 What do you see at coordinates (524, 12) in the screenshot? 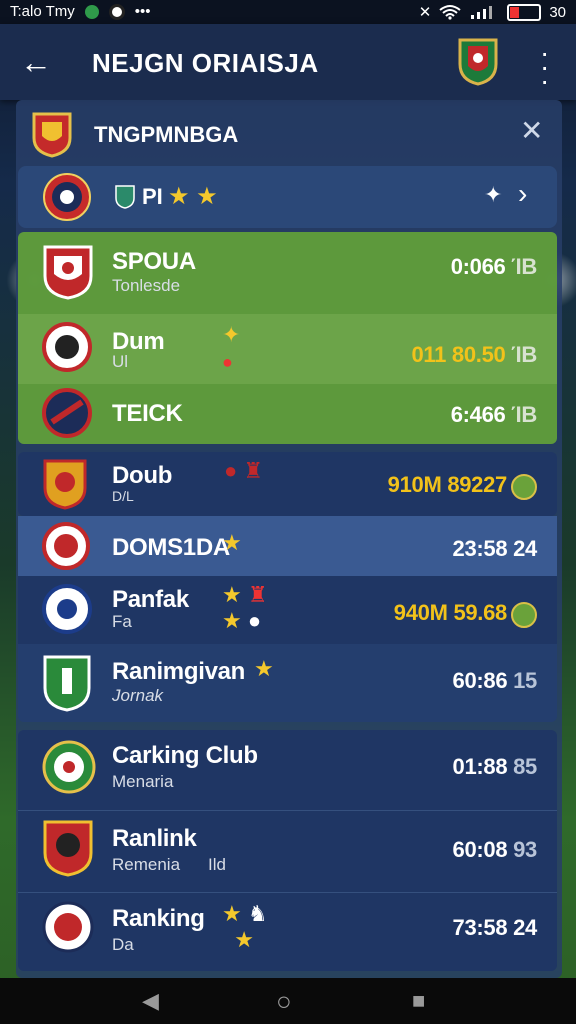
I see `battery-icon` at bounding box center [524, 12].